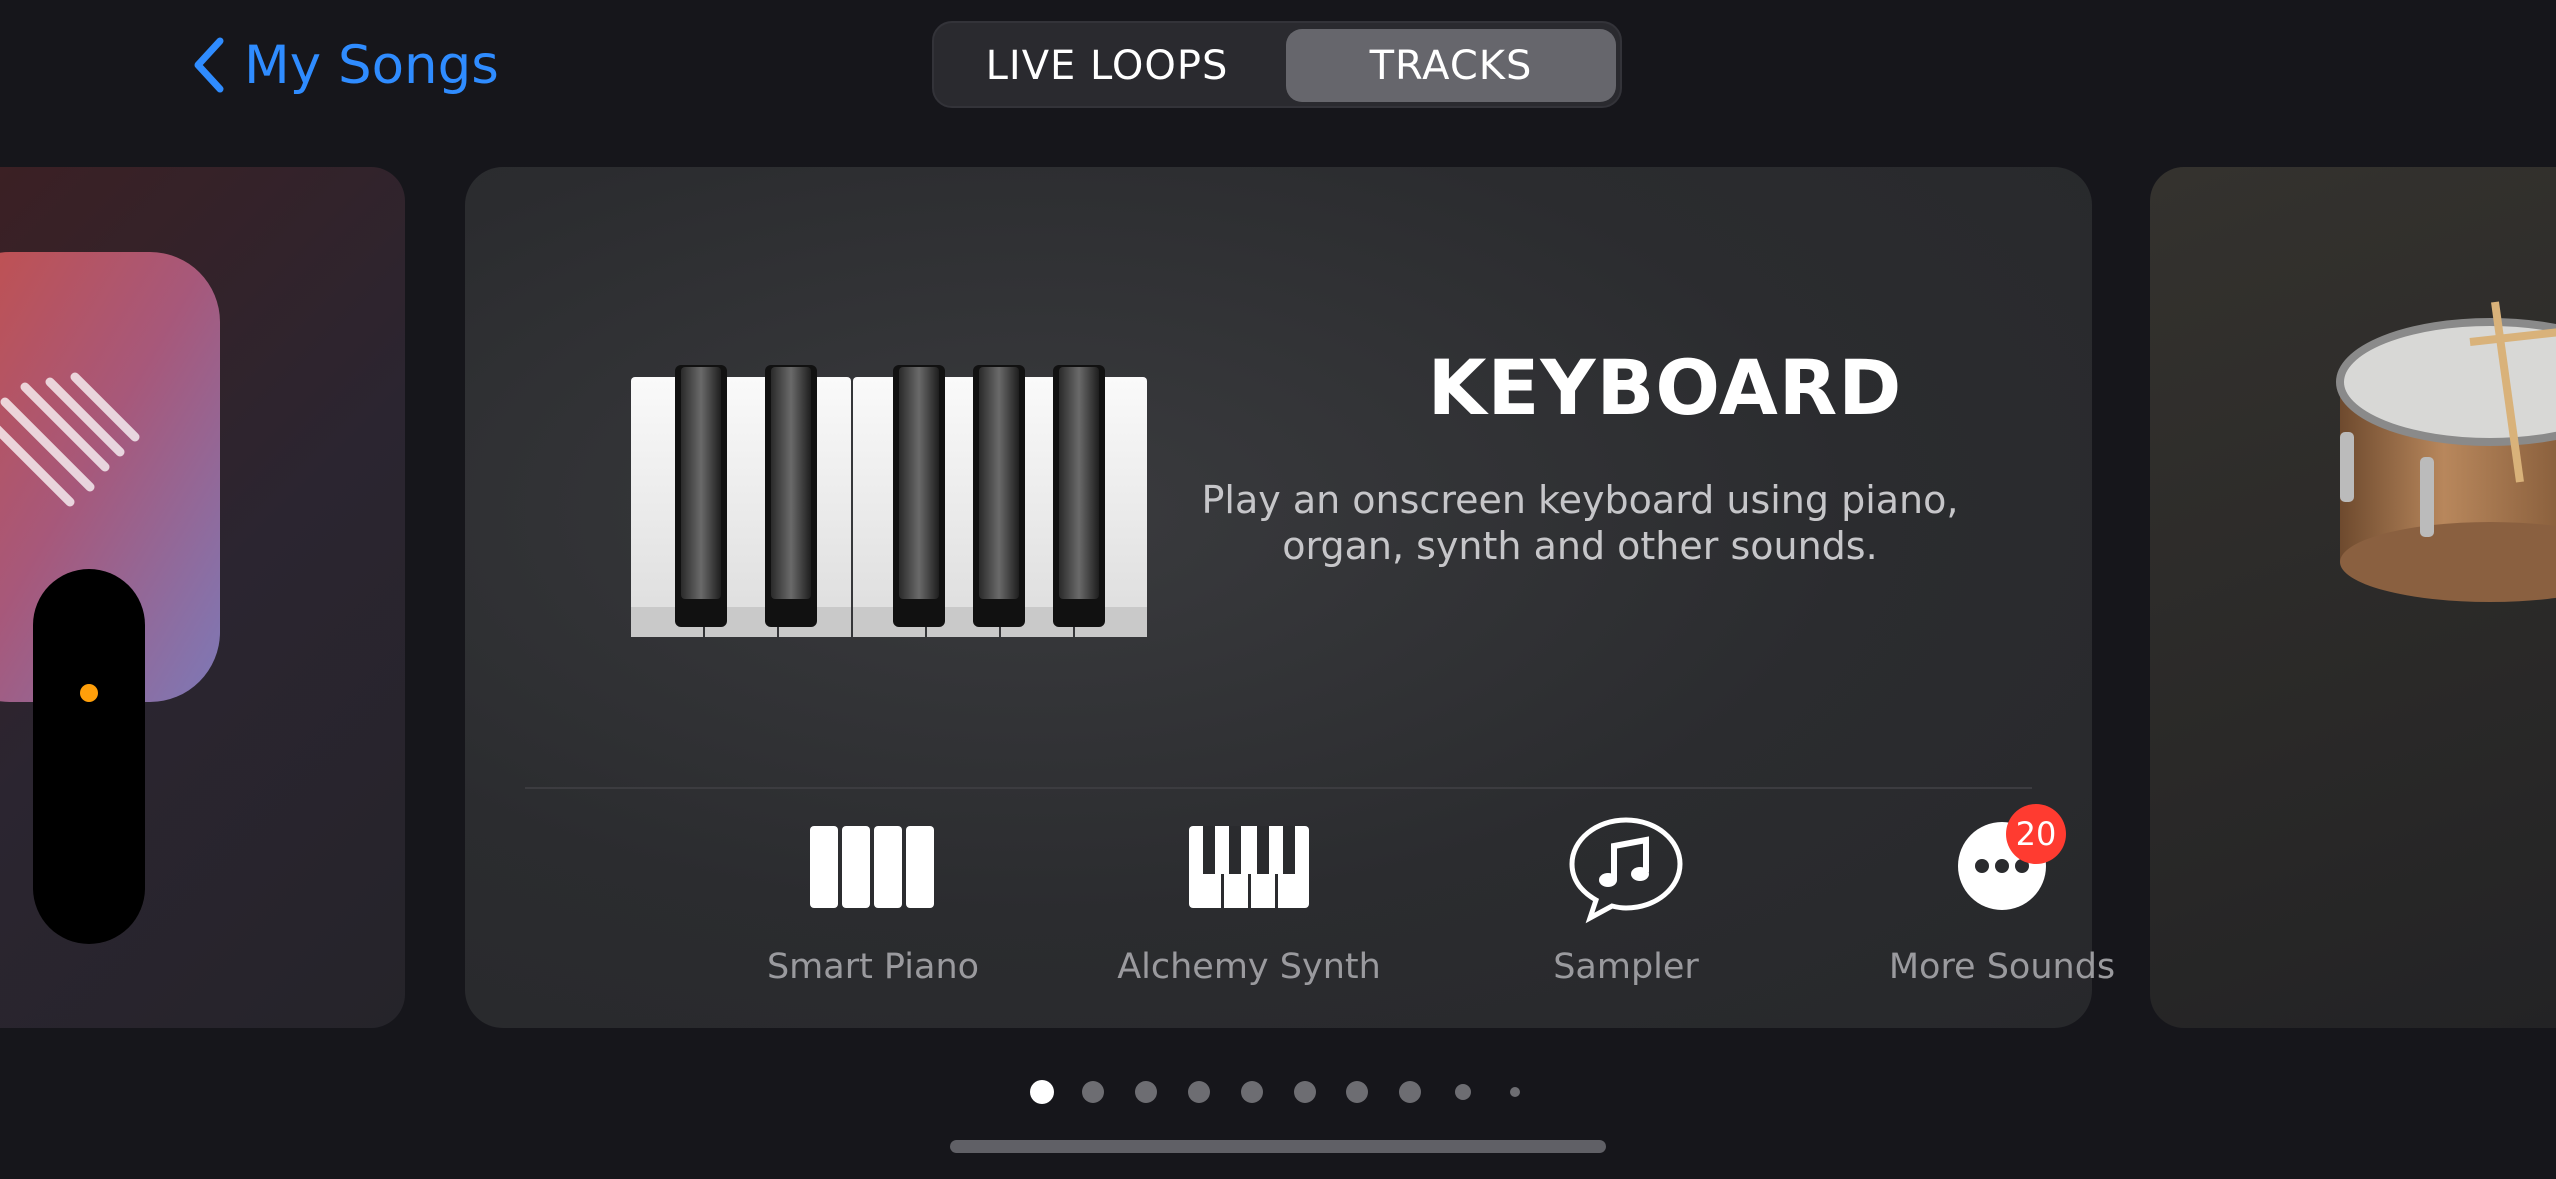  What do you see at coordinates (1249, 912) in the screenshot?
I see `instrument-alchemy-synth: Alchemy Synth` at bounding box center [1249, 912].